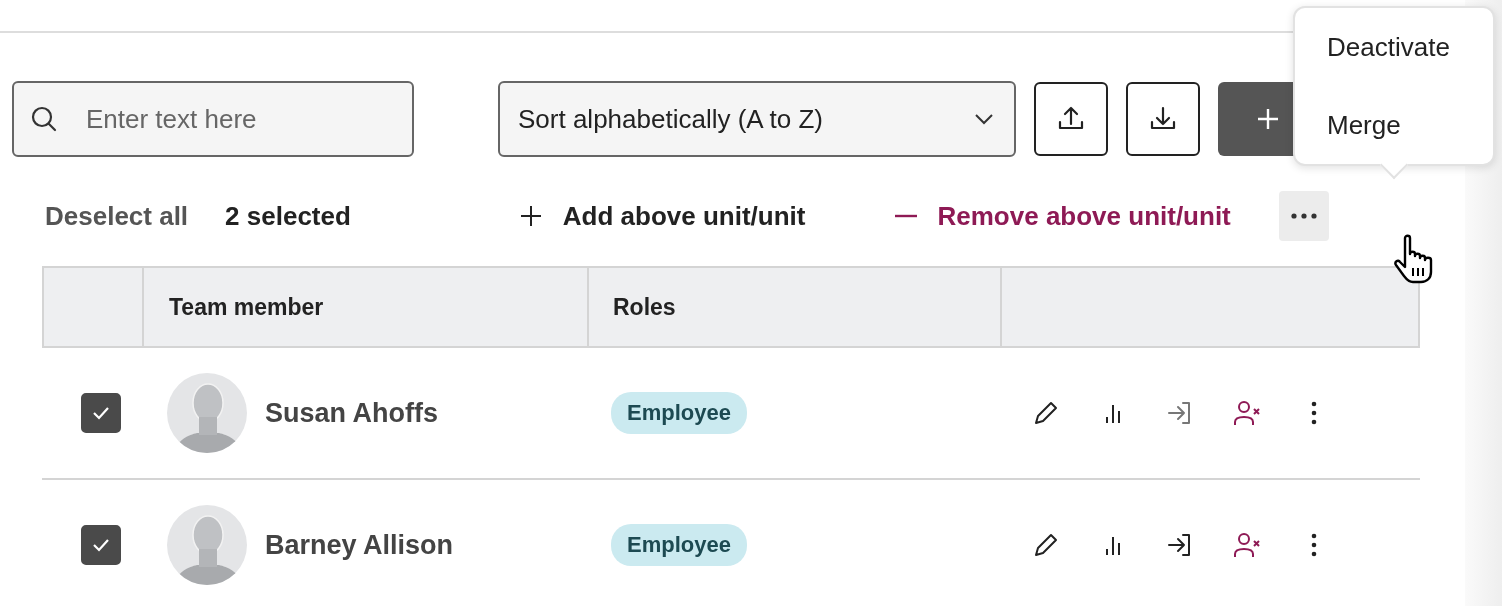 Image resolution: width=1502 pixels, height=606 pixels. Describe the element at coordinates (1364, 125) in the screenshot. I see `menu-item: Merge` at that location.